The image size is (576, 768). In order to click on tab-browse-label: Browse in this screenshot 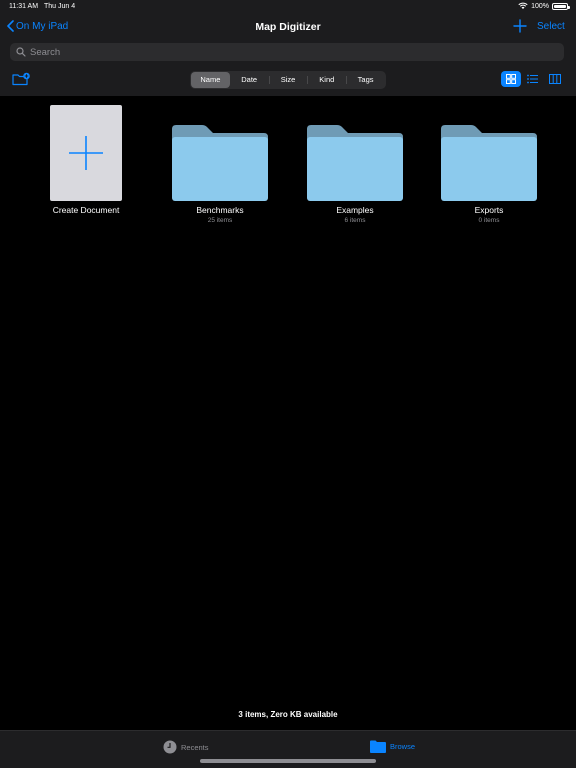, I will do `click(403, 746)`.